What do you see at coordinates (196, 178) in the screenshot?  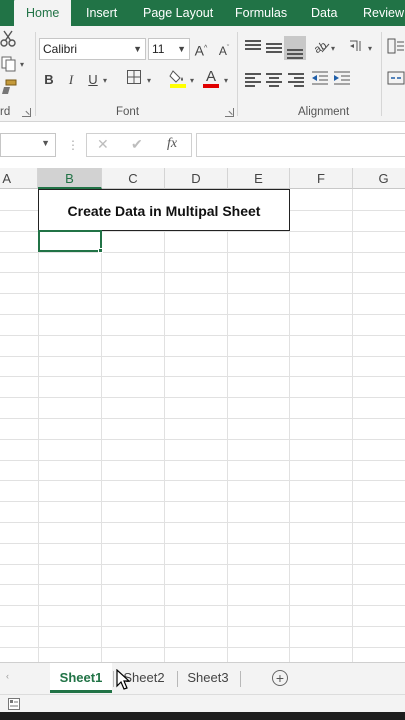 I see `column-header-d: D` at bounding box center [196, 178].